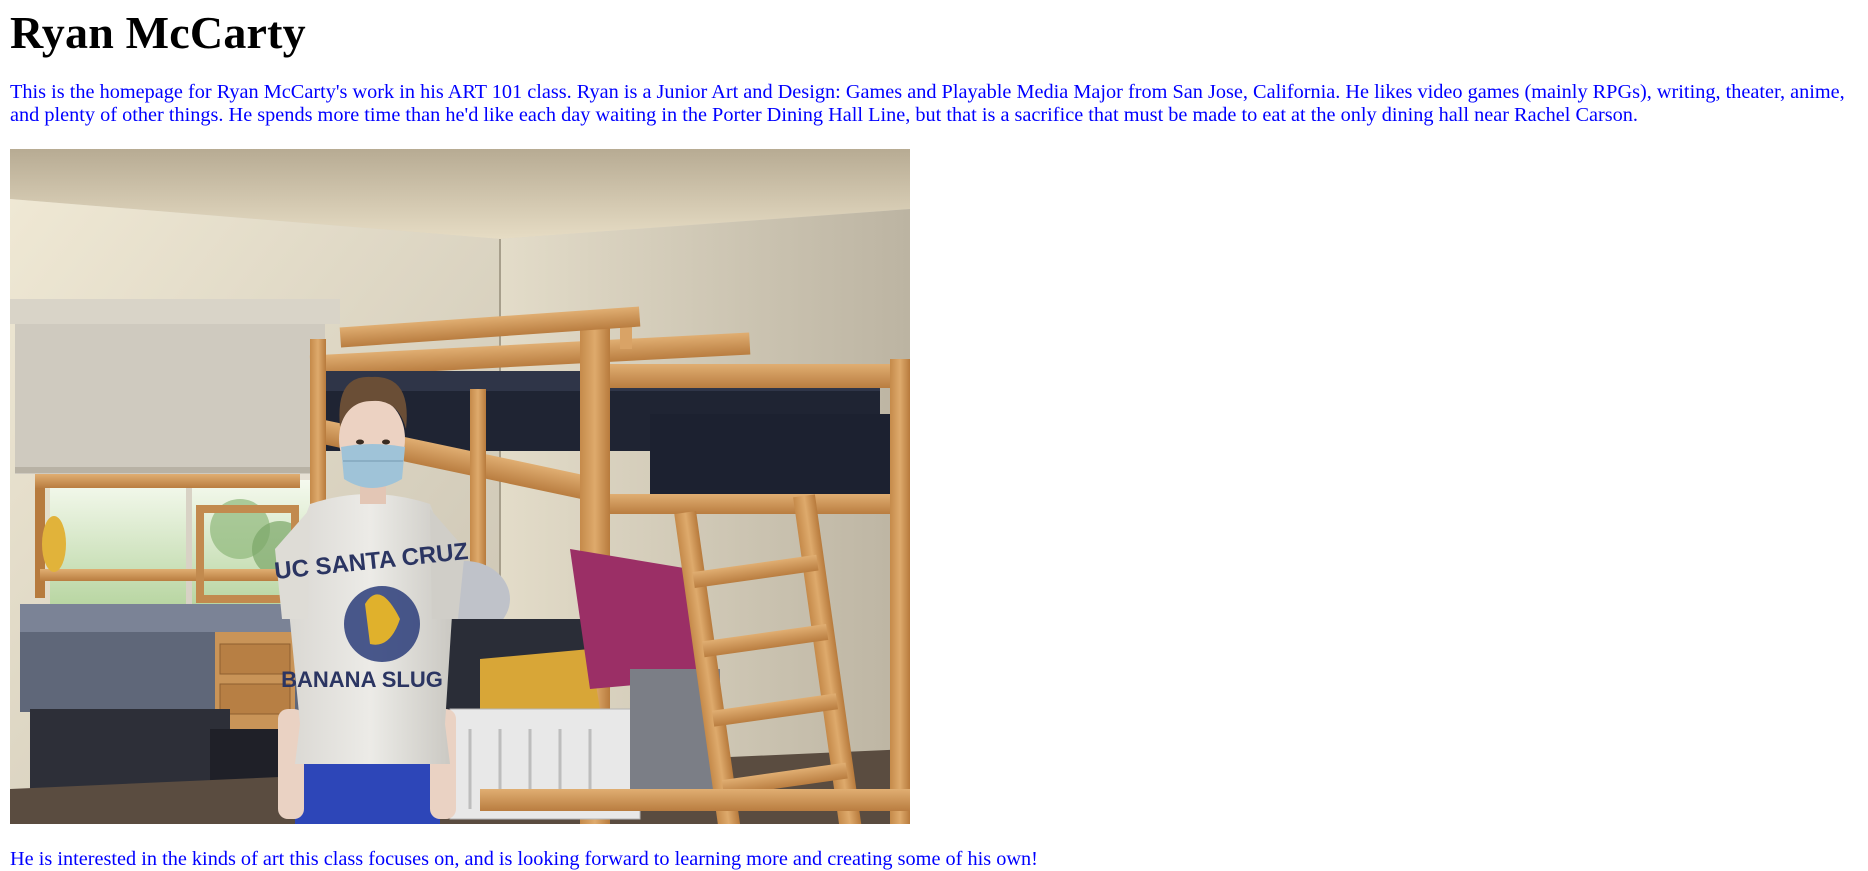 The height and width of the screenshot is (871, 1868). Describe the element at coordinates (362, 679) in the screenshot. I see `shirt-text-bottom: BANANA SLUG` at that location.